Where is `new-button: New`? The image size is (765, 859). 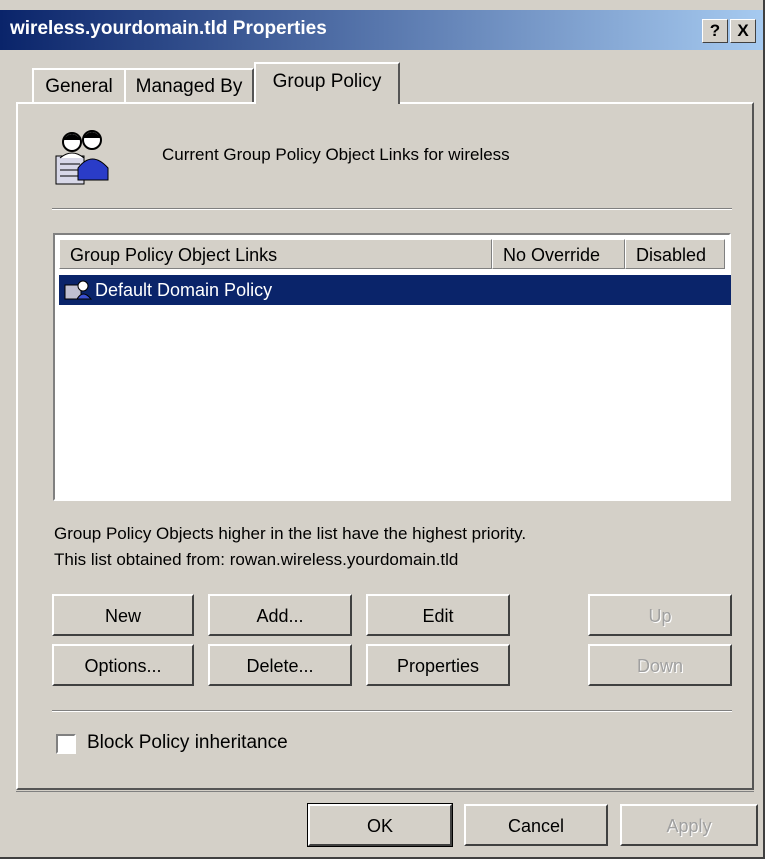 new-button: New is located at coordinates (123, 615).